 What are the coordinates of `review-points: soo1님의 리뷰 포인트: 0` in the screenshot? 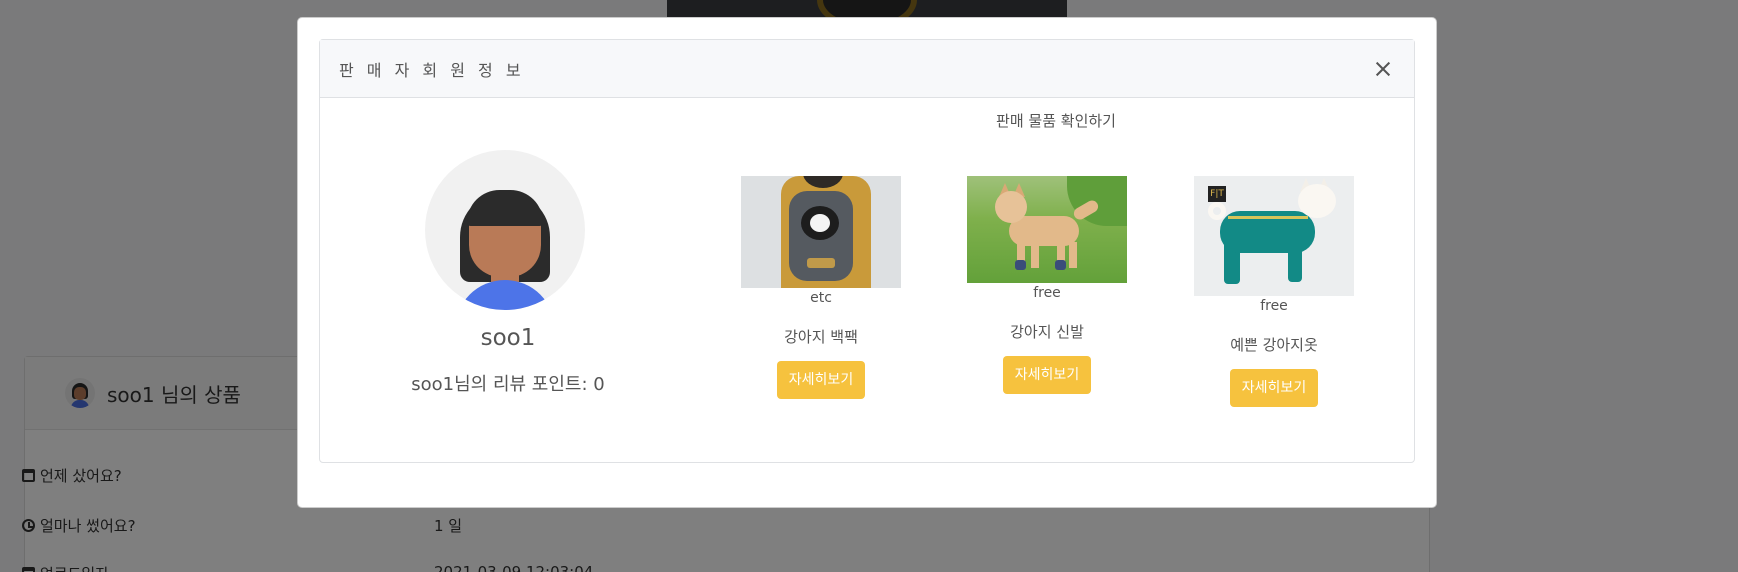 It's located at (508, 384).